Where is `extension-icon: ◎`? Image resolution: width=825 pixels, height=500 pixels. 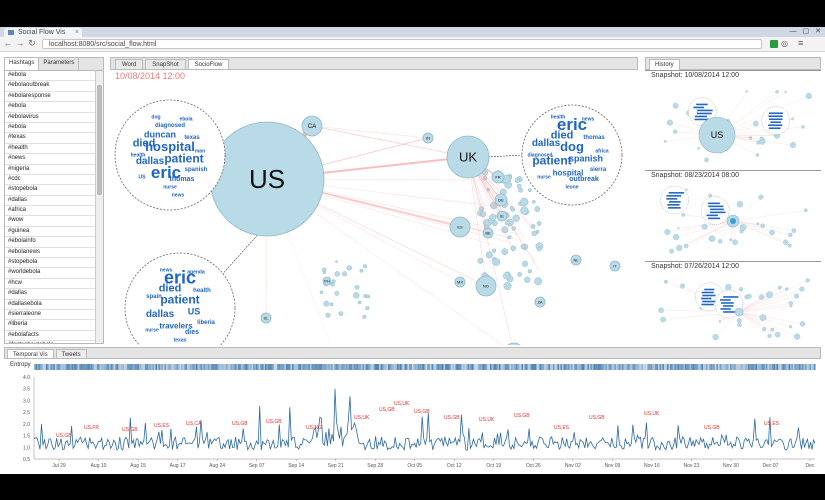
extension-icon: ◎ is located at coordinates (784, 43).